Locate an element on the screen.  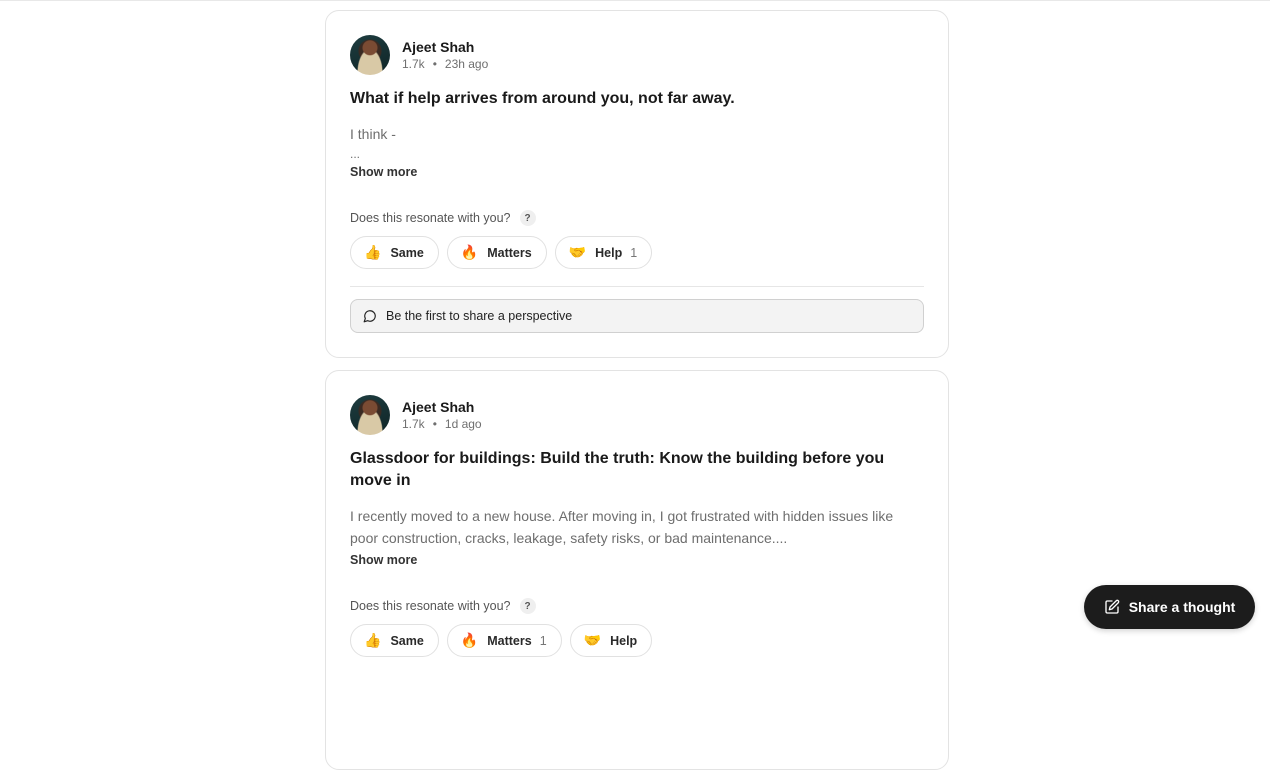
post-time: 23h ago is located at coordinates (466, 63).